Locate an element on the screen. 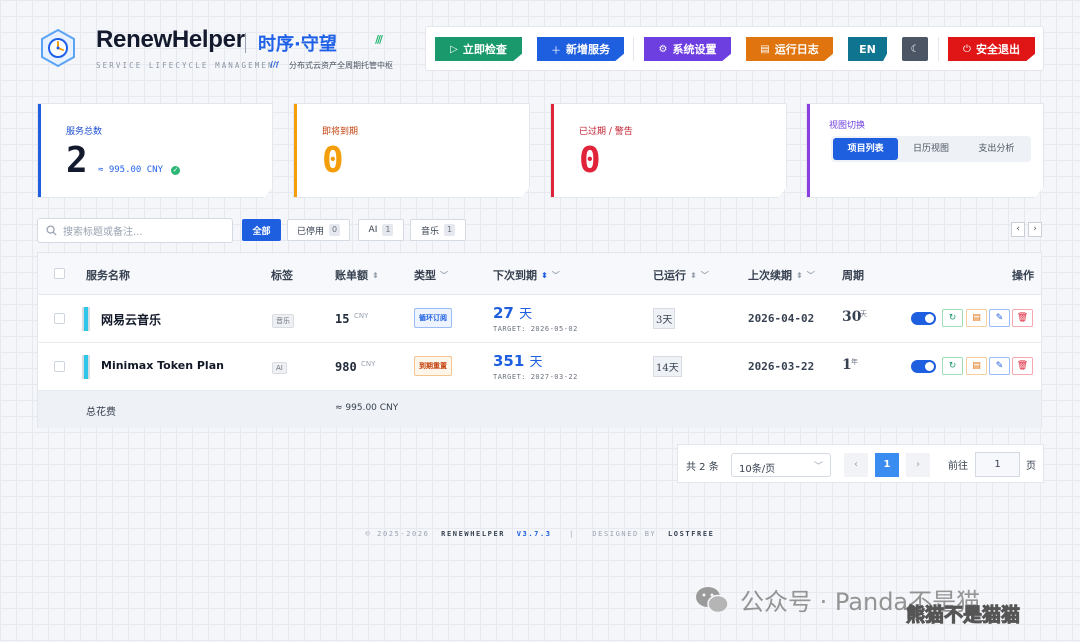 The image size is (1080, 642). stat-total-value: 2 is located at coordinates (77, 160).